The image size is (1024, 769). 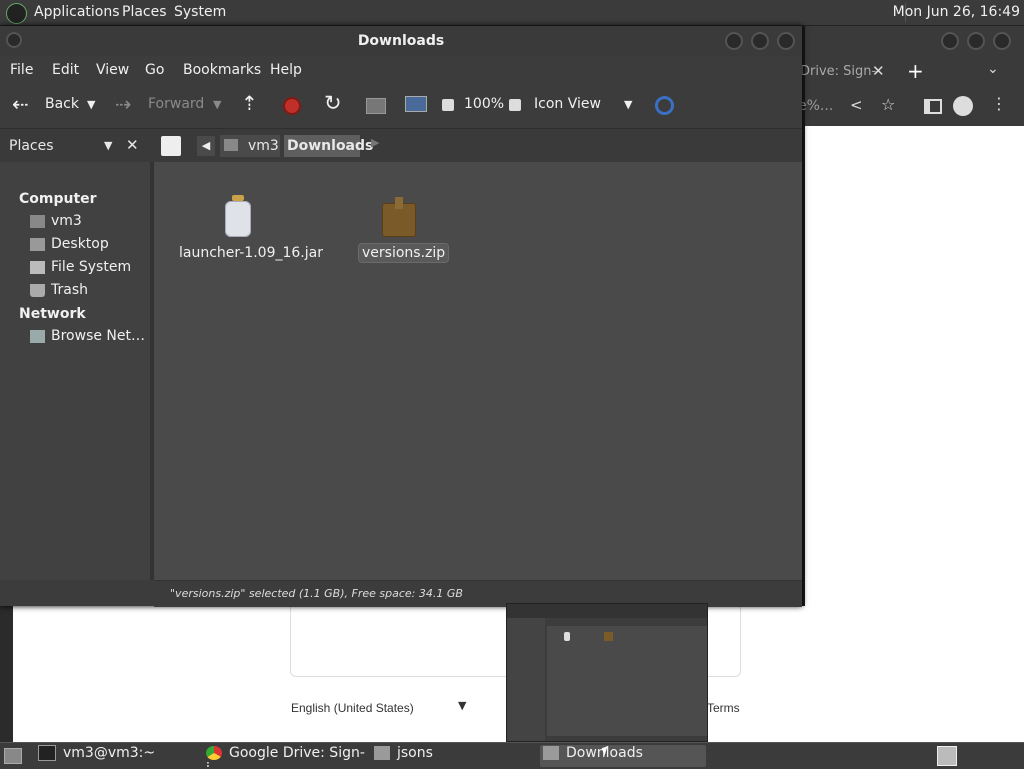 What do you see at coordinates (52, 314) in the screenshot?
I see `sidebar-header-network: Network` at bounding box center [52, 314].